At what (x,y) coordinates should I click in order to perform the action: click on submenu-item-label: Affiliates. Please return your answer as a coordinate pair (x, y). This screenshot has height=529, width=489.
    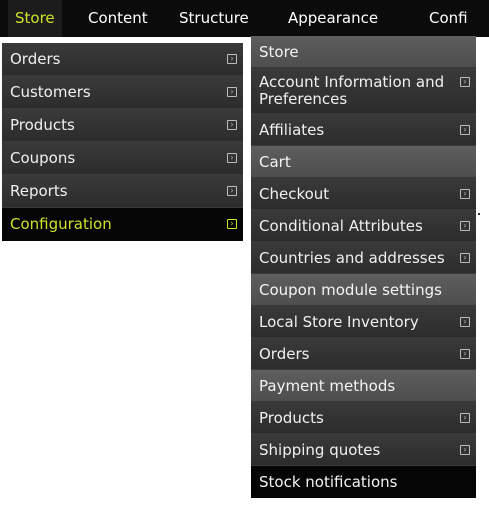
    Looking at the image, I should click on (292, 130).